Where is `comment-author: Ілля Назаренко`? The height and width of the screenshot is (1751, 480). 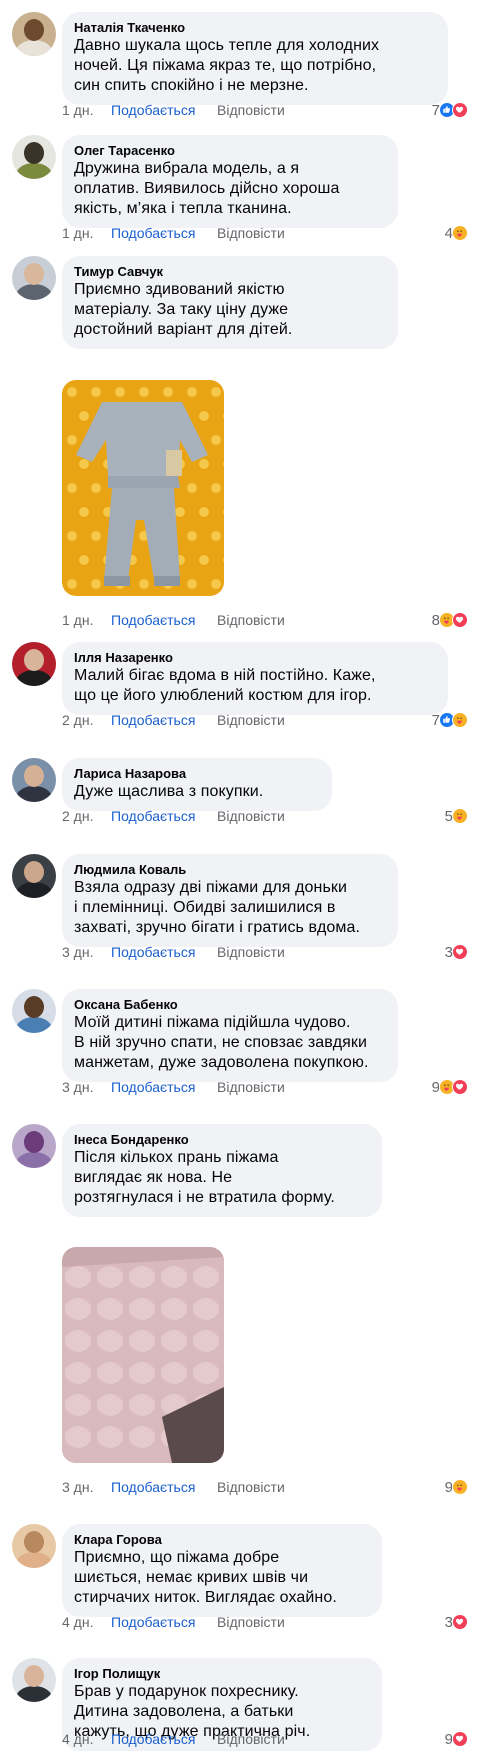 comment-author: Ілля Назаренко is located at coordinates (255, 658).